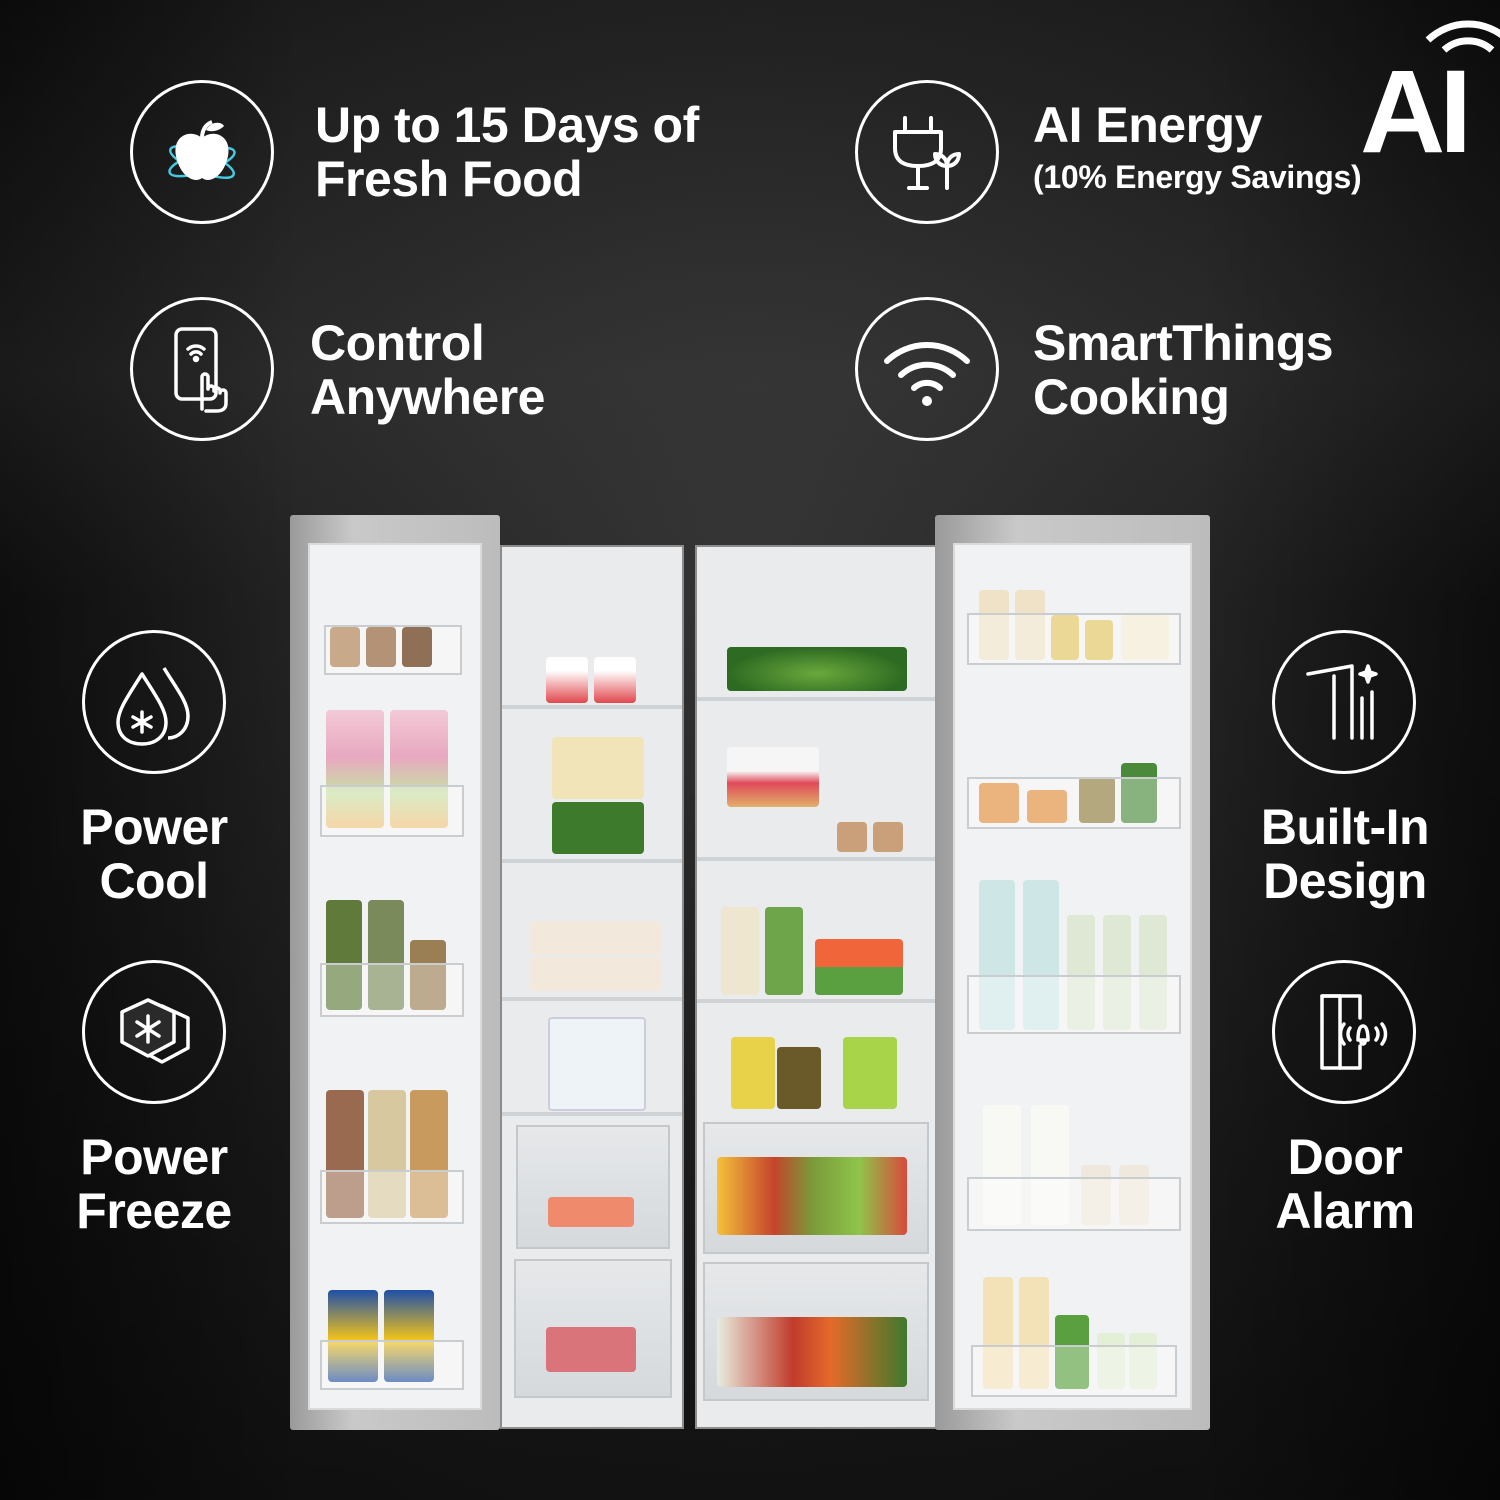  I want to click on droplet-snowflake-icon, so click(153, 706).